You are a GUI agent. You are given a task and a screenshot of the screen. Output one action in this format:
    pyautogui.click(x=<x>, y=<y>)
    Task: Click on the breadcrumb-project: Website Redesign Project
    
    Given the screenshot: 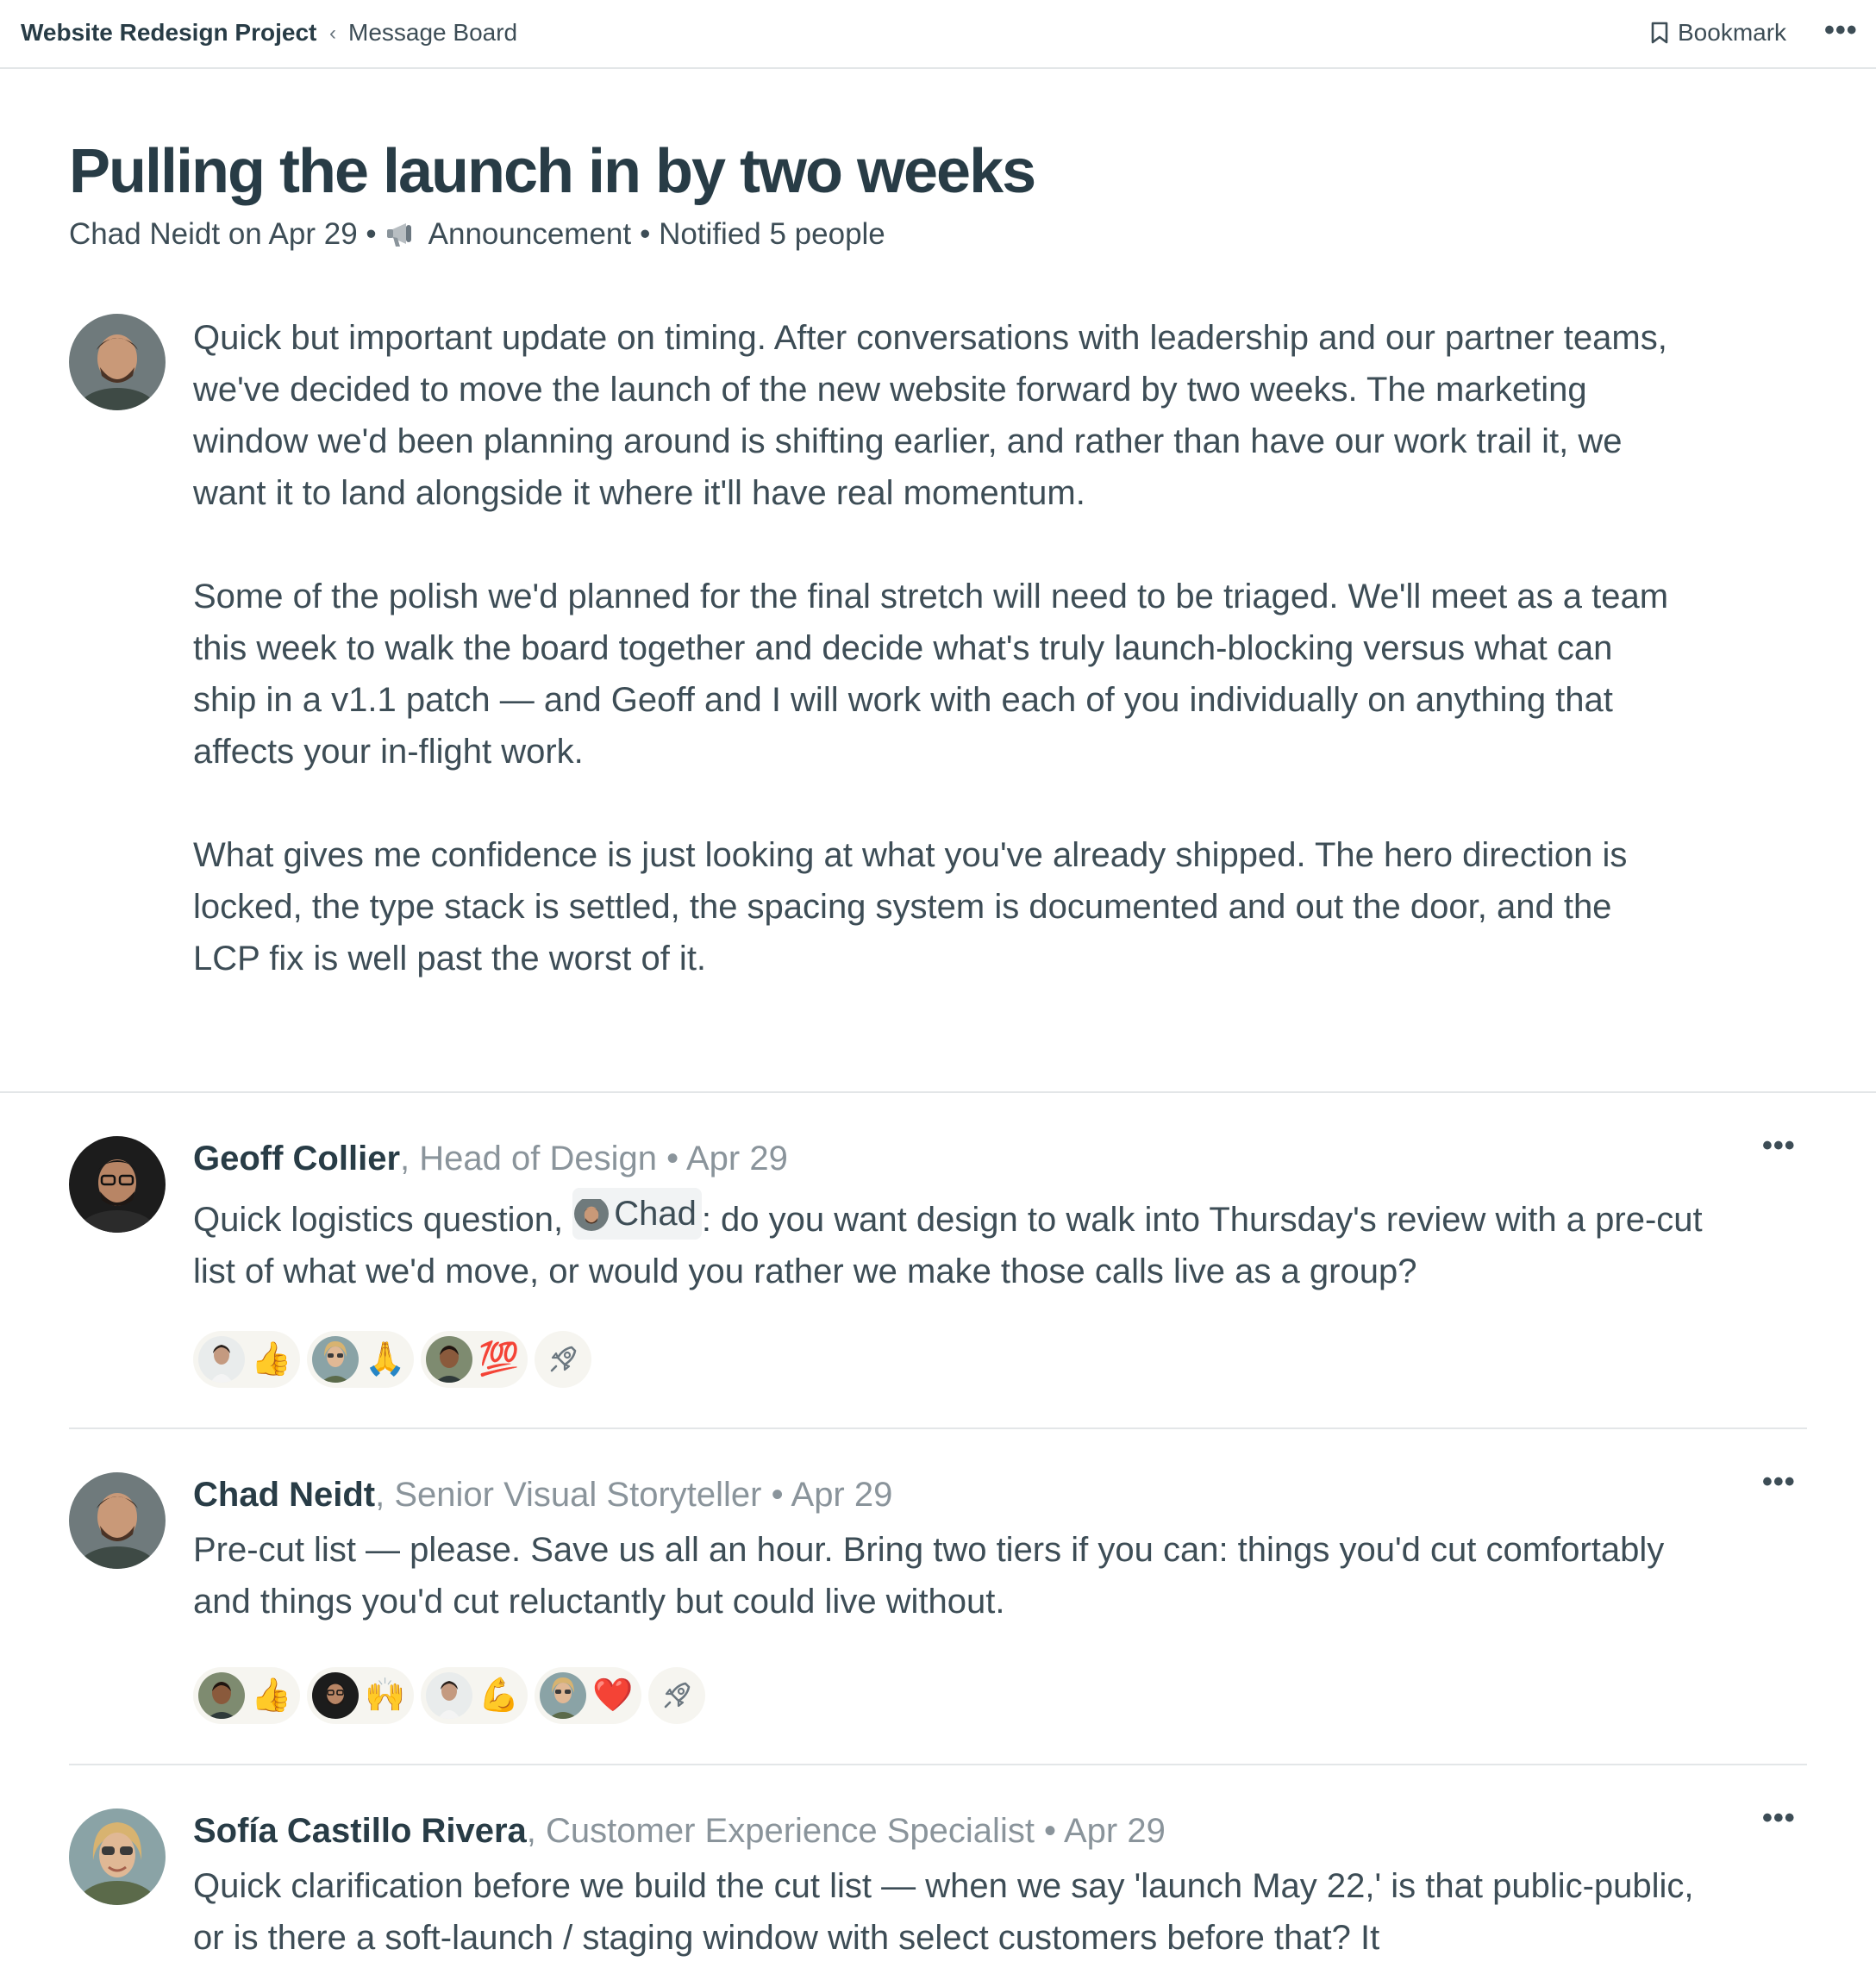 What is the action you would take?
    pyautogui.click(x=168, y=33)
    